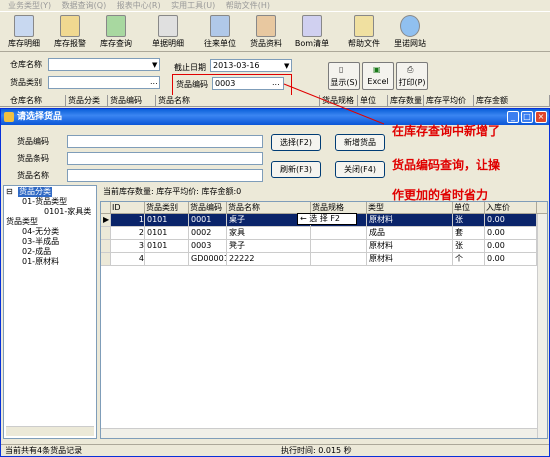  What do you see at coordinates (316, 450) in the screenshot?
I see `exec-time: 执行时间: 0.015 秒` at bounding box center [316, 450].